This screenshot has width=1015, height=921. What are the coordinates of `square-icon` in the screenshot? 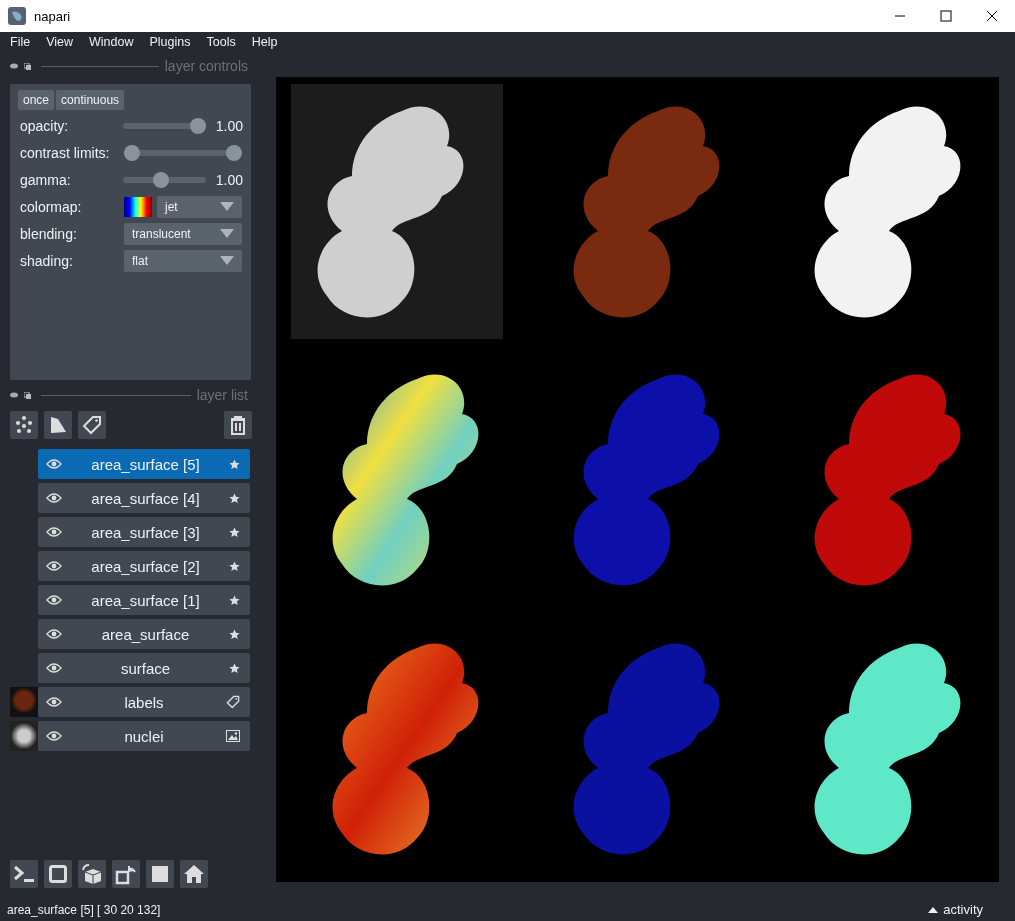 It's located at (160, 874).